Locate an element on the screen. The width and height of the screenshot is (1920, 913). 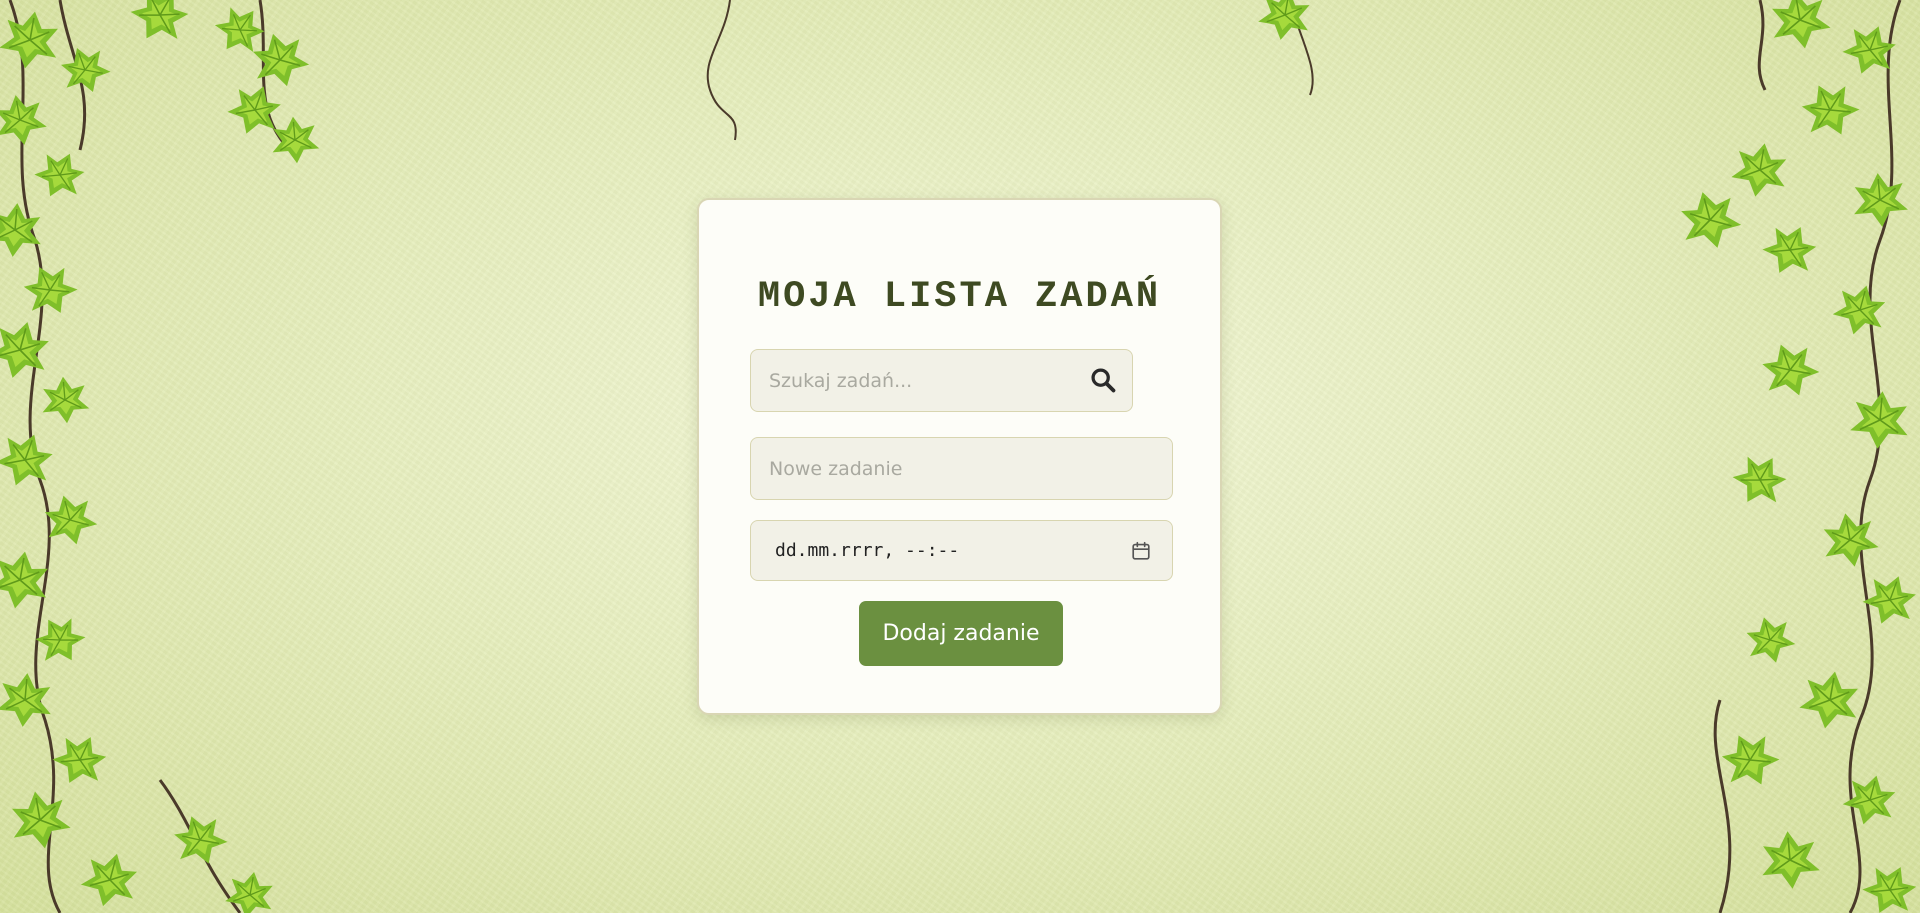
add-task-button: Dodaj zadanie is located at coordinates (961, 633).